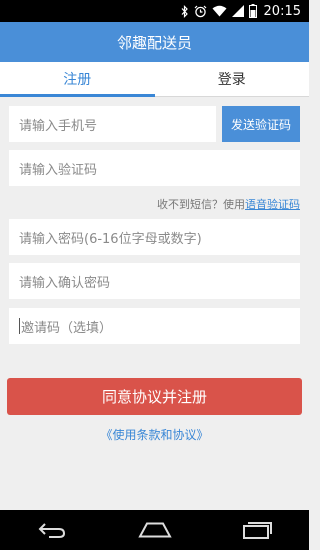  I want to click on text-caret, so click(19, 326).